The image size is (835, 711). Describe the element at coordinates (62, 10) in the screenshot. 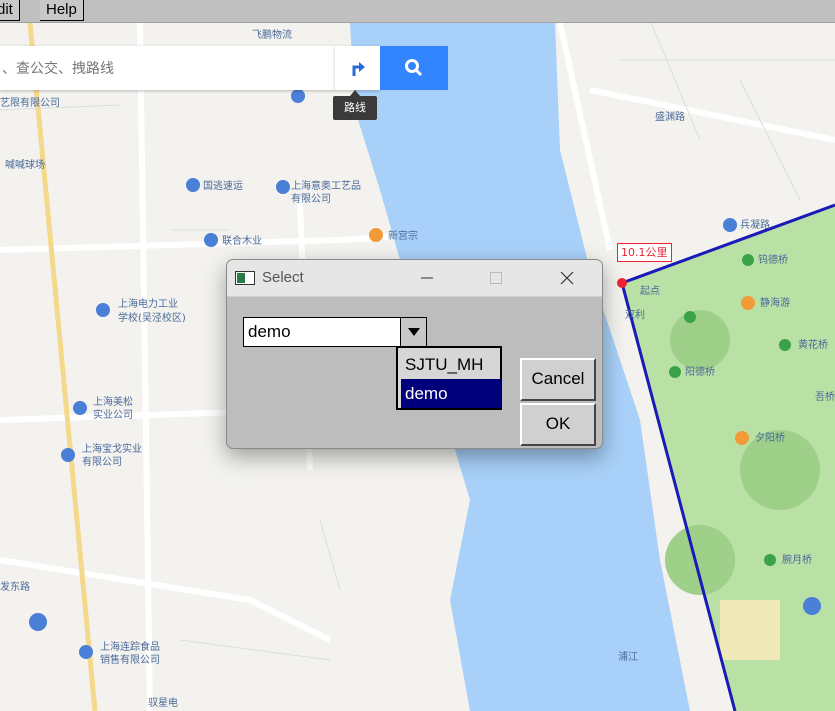

I see `menu-help: Help` at that location.